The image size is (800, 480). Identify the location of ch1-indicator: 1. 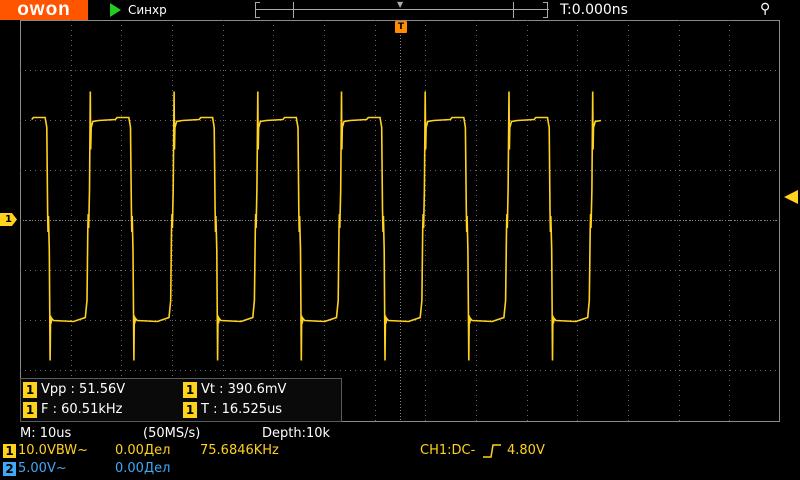
(9, 451).